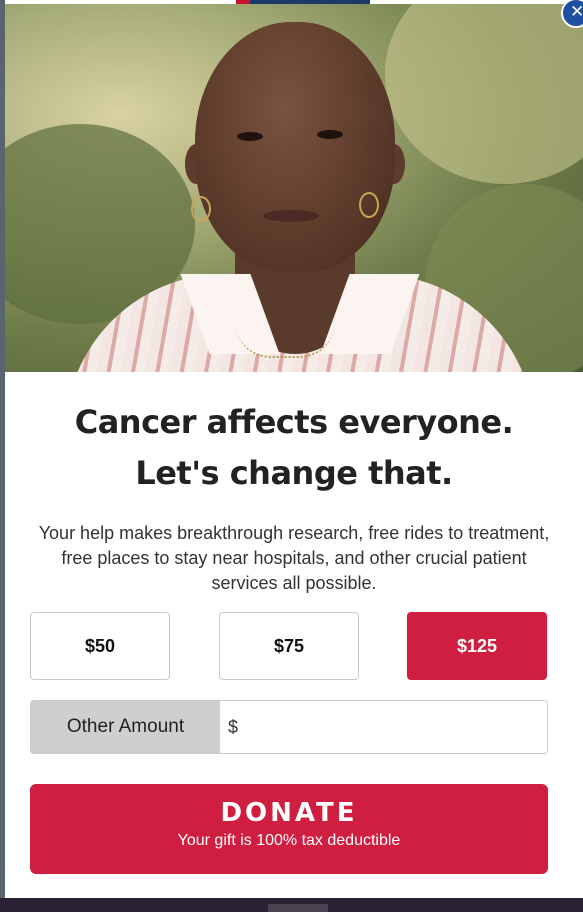  Describe the element at coordinates (394, 727) in the screenshot. I see `other-amount-input` at that location.